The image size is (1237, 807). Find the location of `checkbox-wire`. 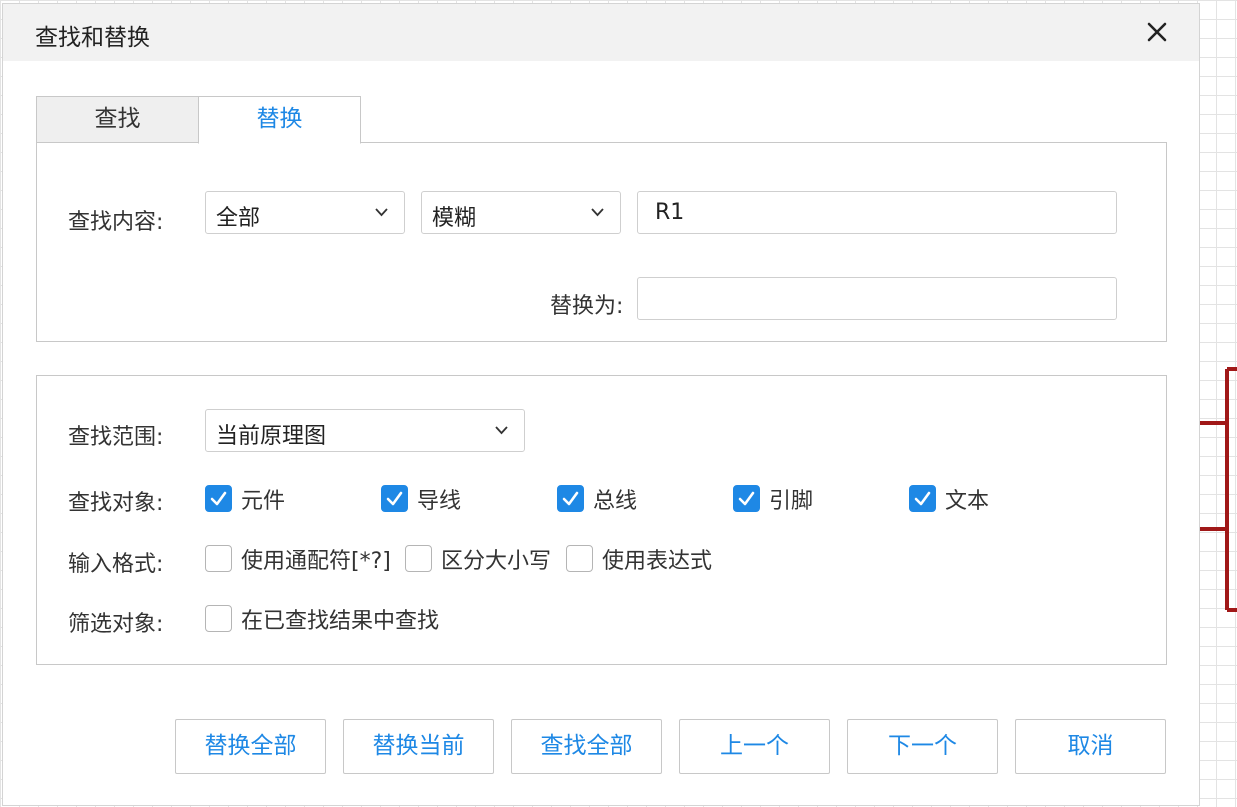

checkbox-wire is located at coordinates (394, 498).